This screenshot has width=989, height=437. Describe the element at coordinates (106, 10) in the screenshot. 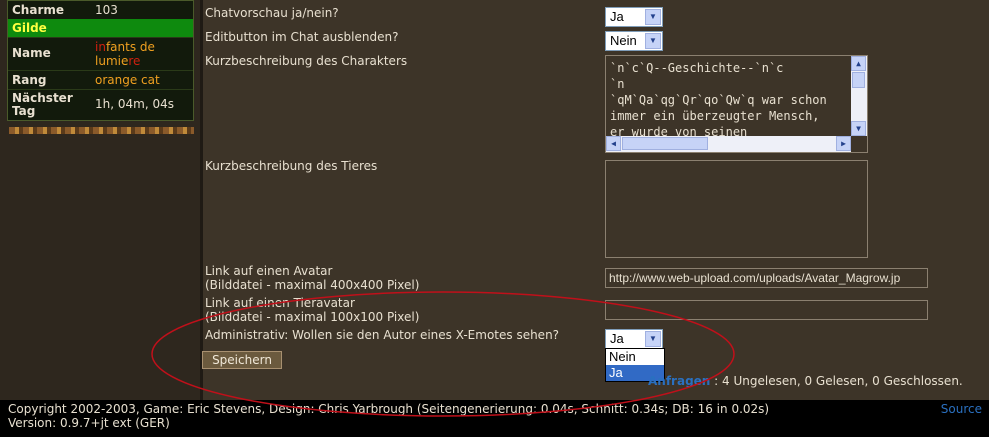

I see `charme-value: 103` at that location.